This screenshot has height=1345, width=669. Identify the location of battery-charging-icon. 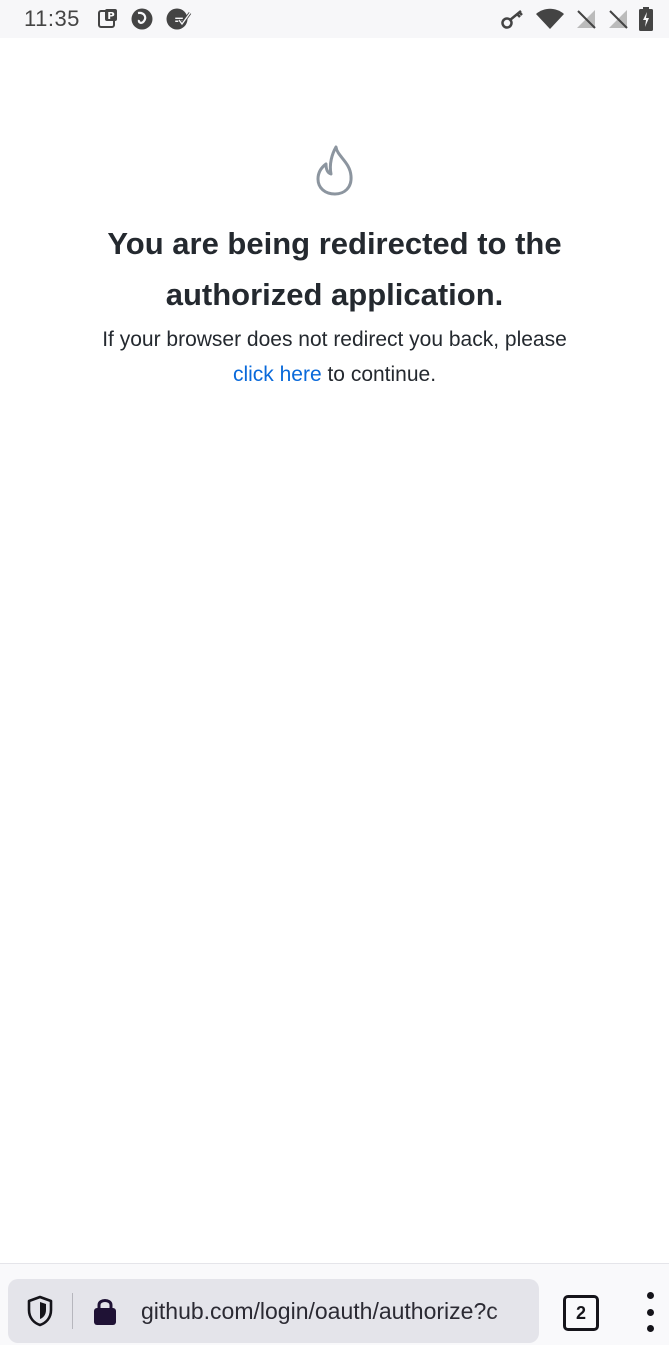
(646, 19).